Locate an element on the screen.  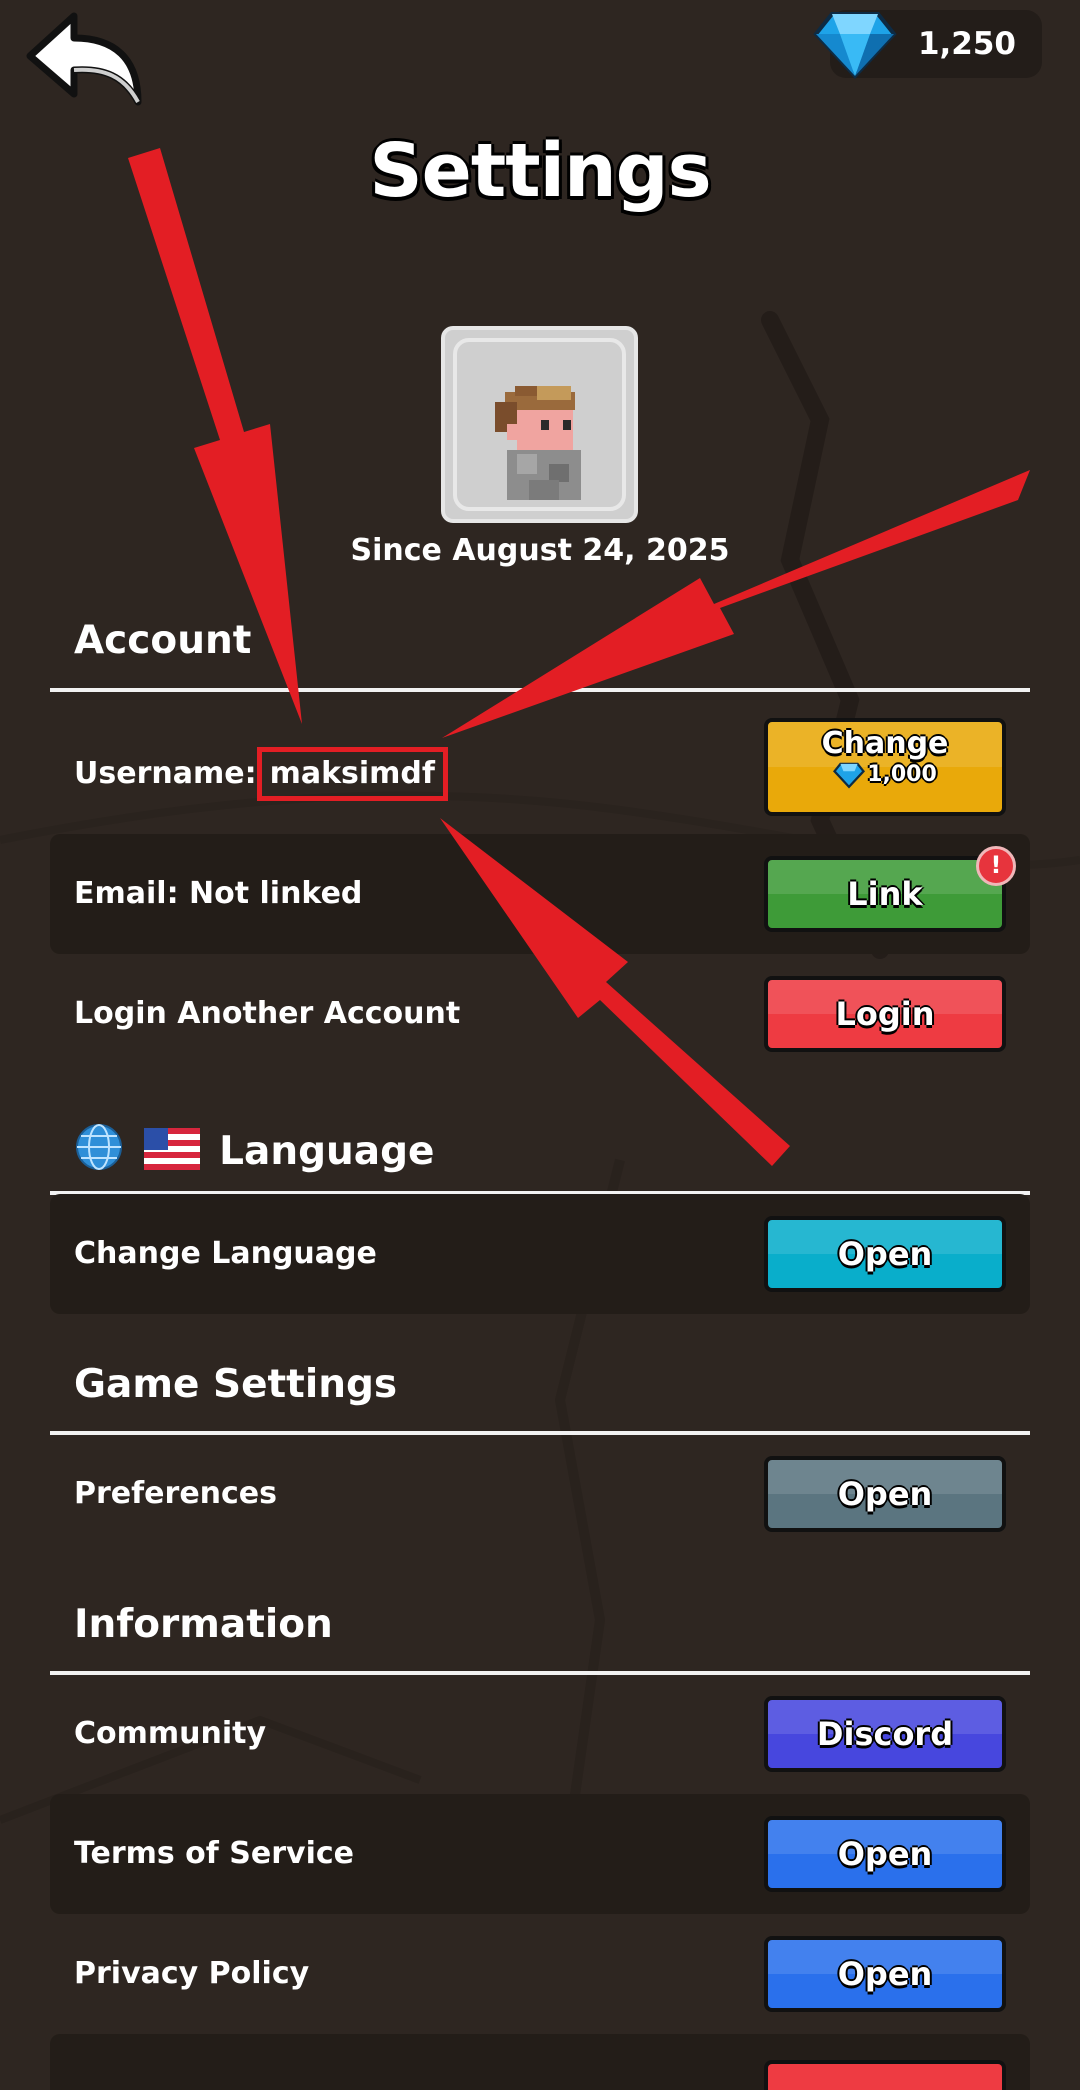
annotation-arrow-left is located at coordinates (736, 604).